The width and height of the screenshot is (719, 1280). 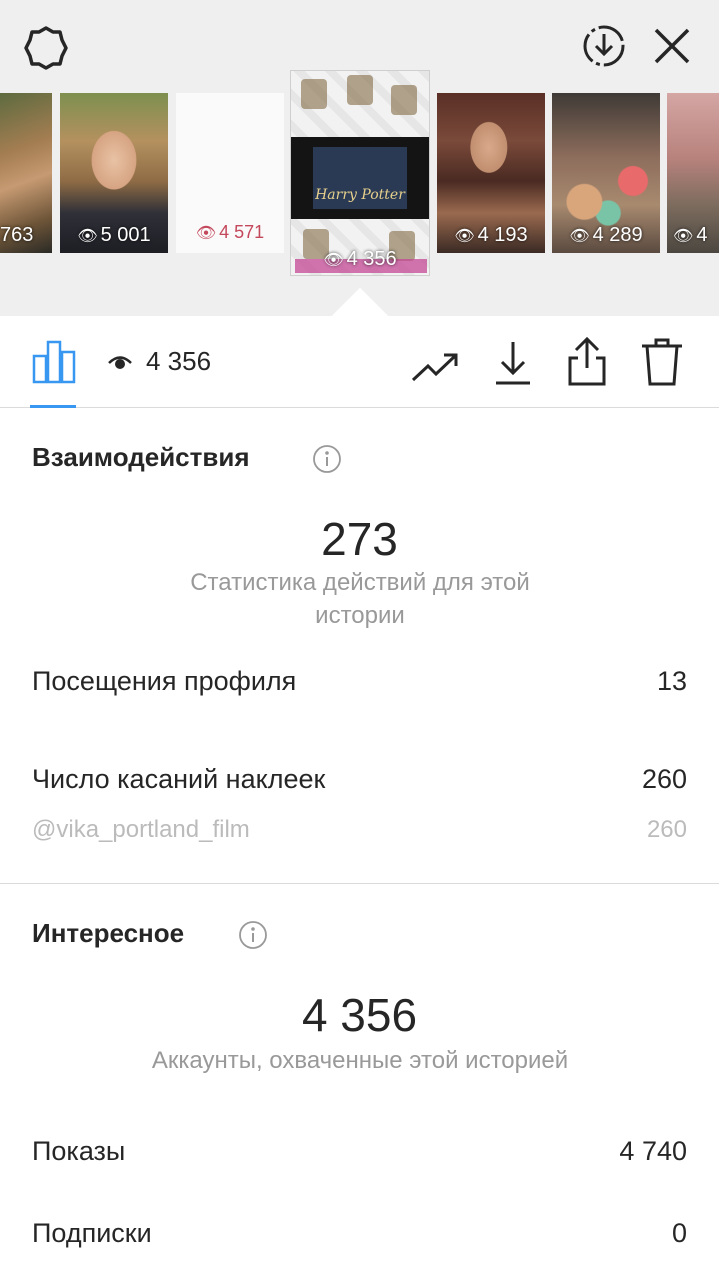 I want to click on close-icon, so click(x=672, y=46).